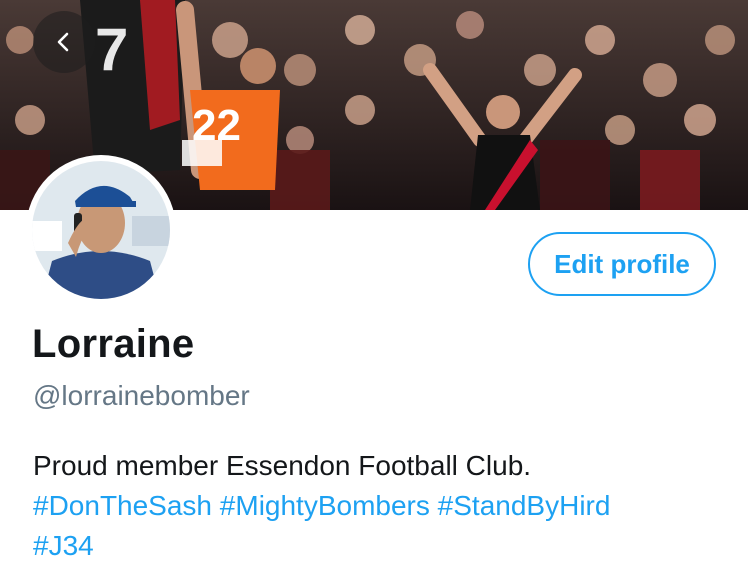  What do you see at coordinates (111, 49) in the screenshot?
I see `svg-text: 7` at bounding box center [111, 49].